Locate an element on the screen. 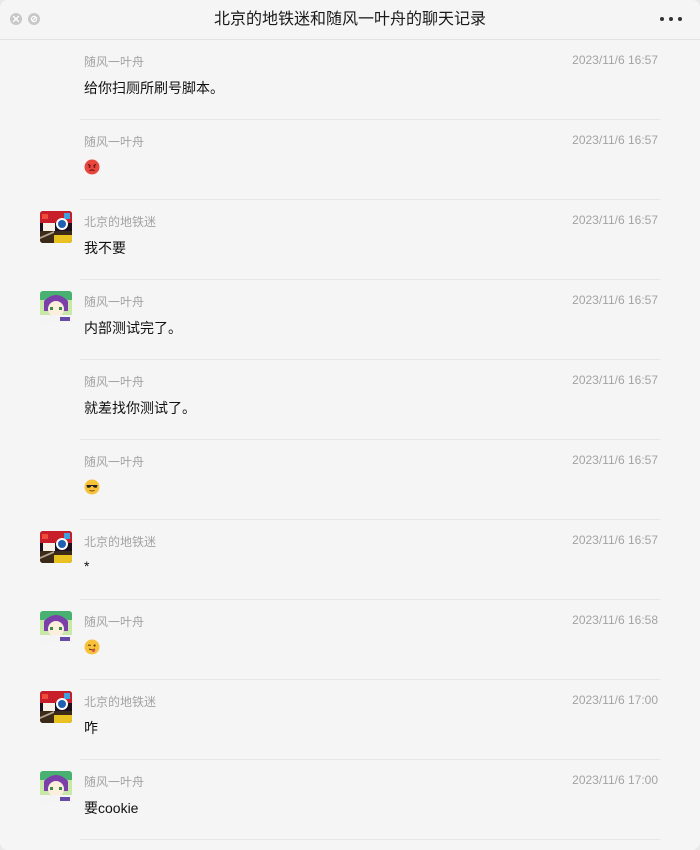  message-text: * is located at coordinates (87, 566).